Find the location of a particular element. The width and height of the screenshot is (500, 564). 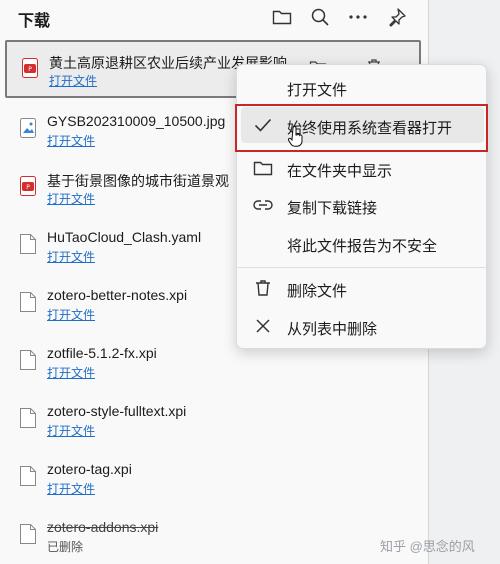

menu-item-report-unsafe: 将此文件报告为不安全 is located at coordinates (362, 243).